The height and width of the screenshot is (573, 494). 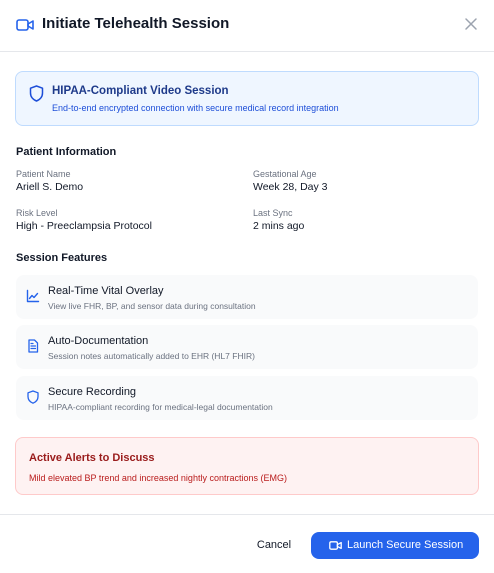 I want to click on last-sync-value: 2 mins ago, so click(x=279, y=226).